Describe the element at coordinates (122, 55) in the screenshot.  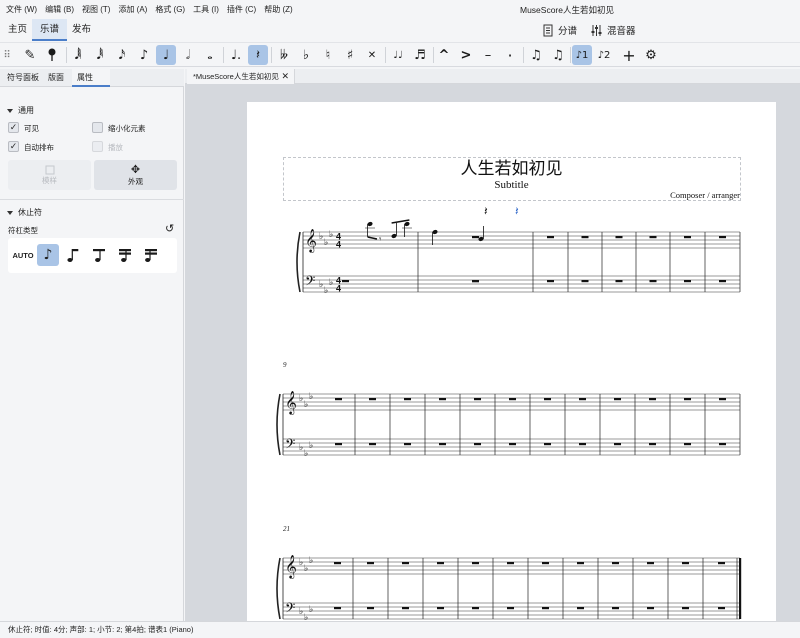
I see `note-16th-icon: 𝅘𝅥𝅯` at that location.